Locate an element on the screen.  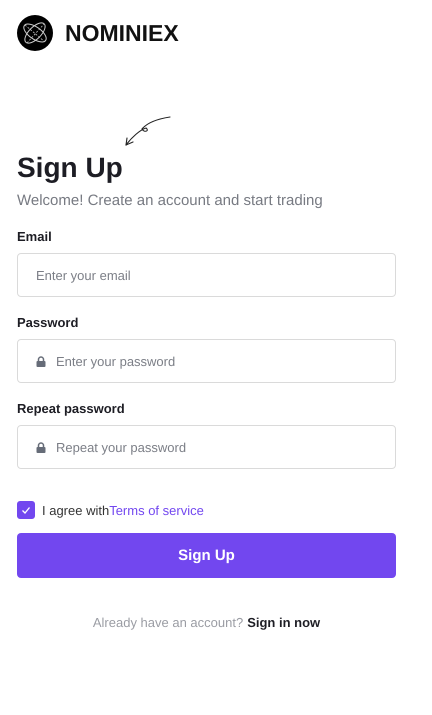
field-label: Email is located at coordinates (35, 237).